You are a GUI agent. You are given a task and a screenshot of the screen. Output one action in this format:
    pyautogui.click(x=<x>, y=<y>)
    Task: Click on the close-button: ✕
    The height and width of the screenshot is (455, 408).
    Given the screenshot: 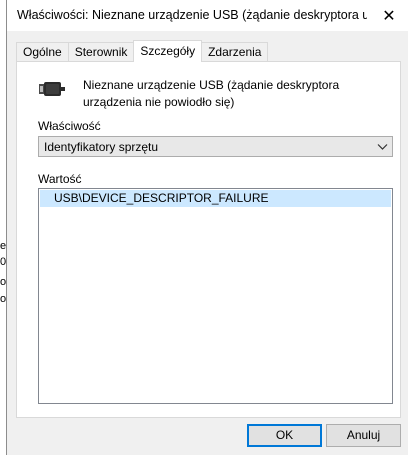 What is the action you would take?
    pyautogui.click(x=388, y=15)
    